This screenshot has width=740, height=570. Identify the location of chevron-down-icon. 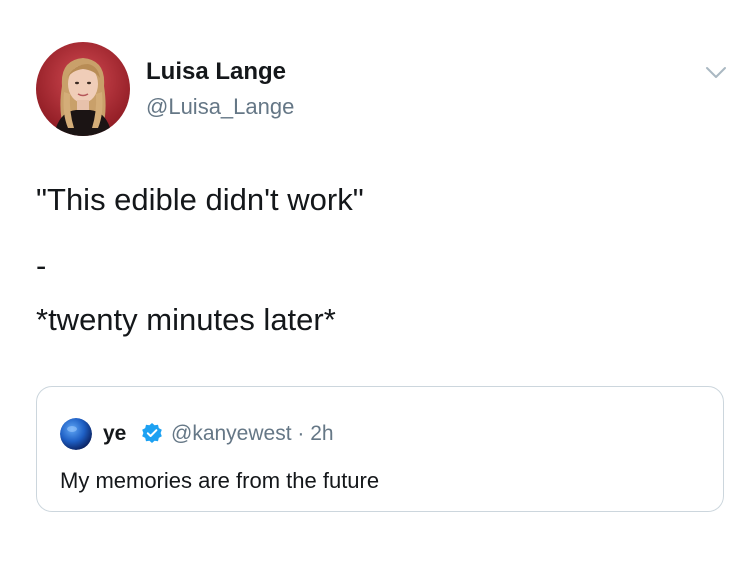
(716, 72).